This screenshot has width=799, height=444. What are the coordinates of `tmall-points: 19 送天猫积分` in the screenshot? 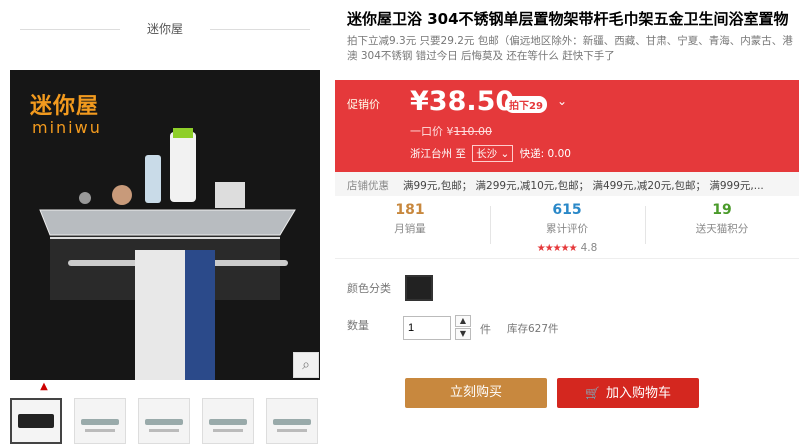 It's located at (722, 218).